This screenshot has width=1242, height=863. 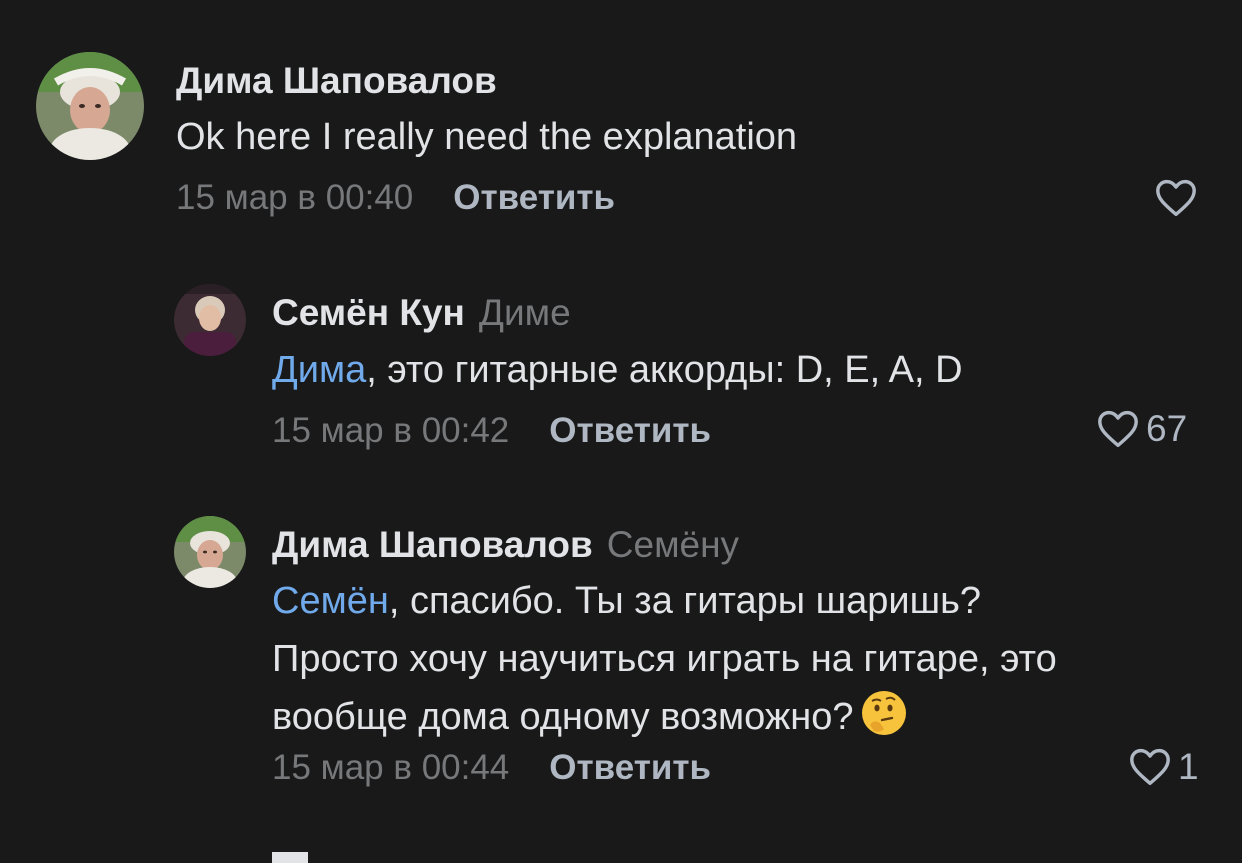 I want to click on comment-text-body: , это гитарные аккорды: D, E, A, D, so click(x=664, y=370).